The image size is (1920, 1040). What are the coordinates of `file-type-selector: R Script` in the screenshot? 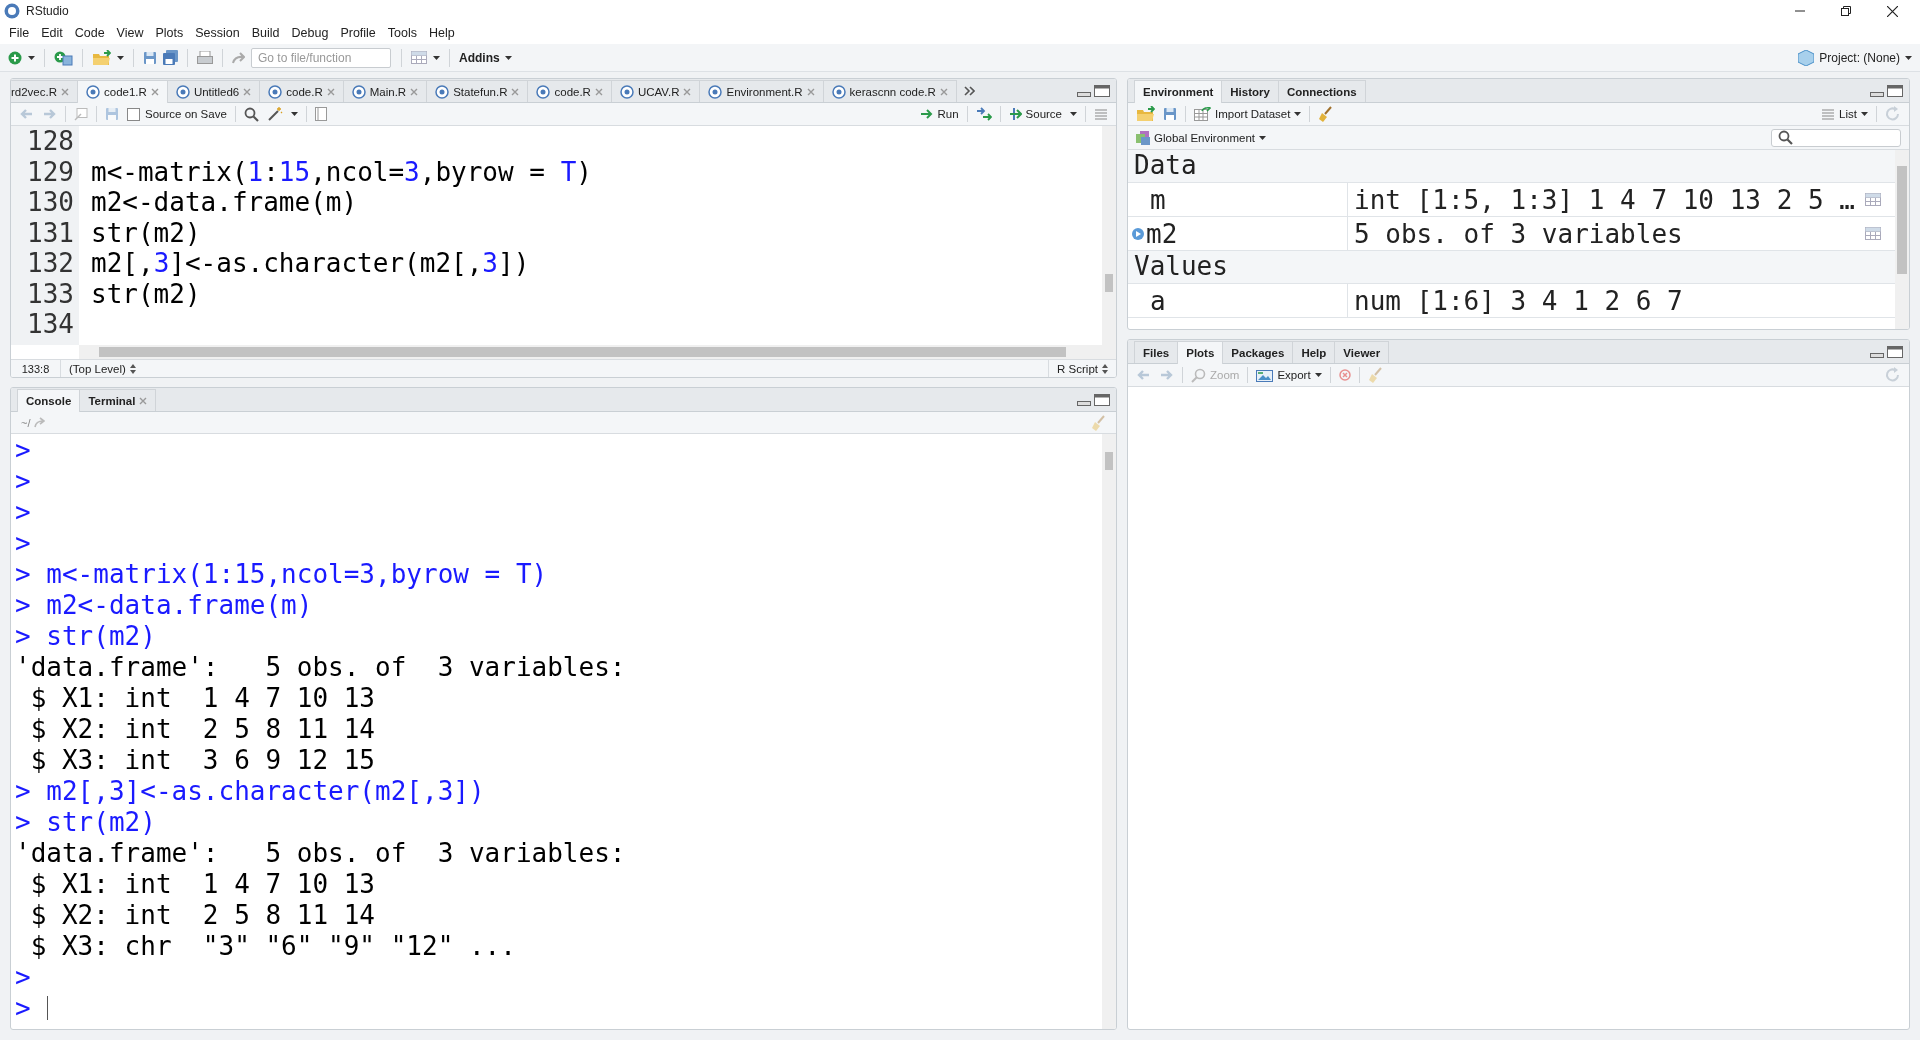 It's located at (1082, 368).